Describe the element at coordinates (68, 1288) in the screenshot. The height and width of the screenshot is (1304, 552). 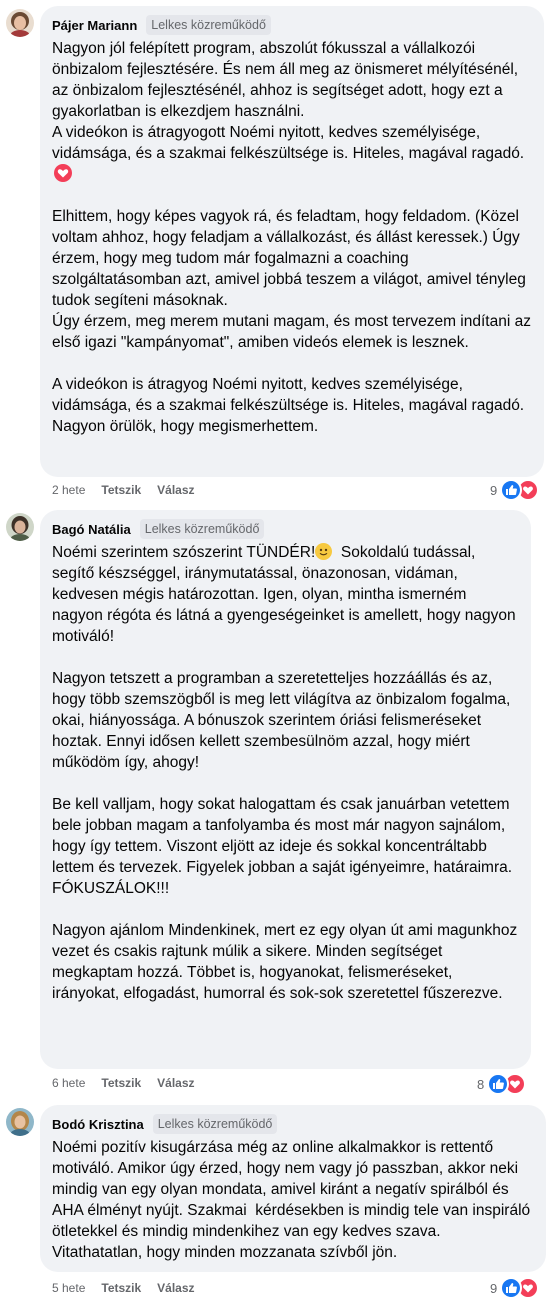
I see `comment-time: 5 hete` at that location.